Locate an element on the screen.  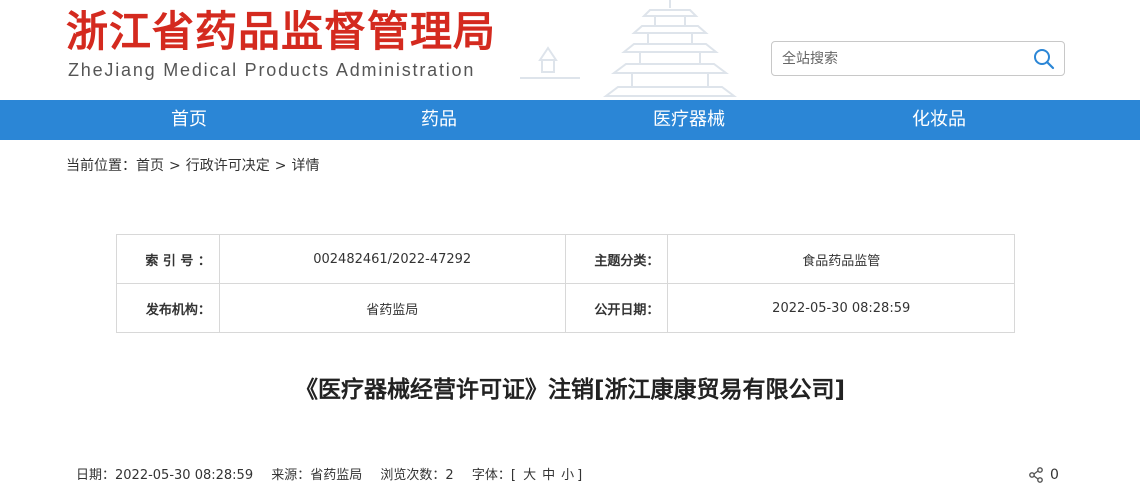
table-row: 发布机构： 省药监局 公开日期： 2022-05-30 08:28:59 is located at coordinates (565, 308).